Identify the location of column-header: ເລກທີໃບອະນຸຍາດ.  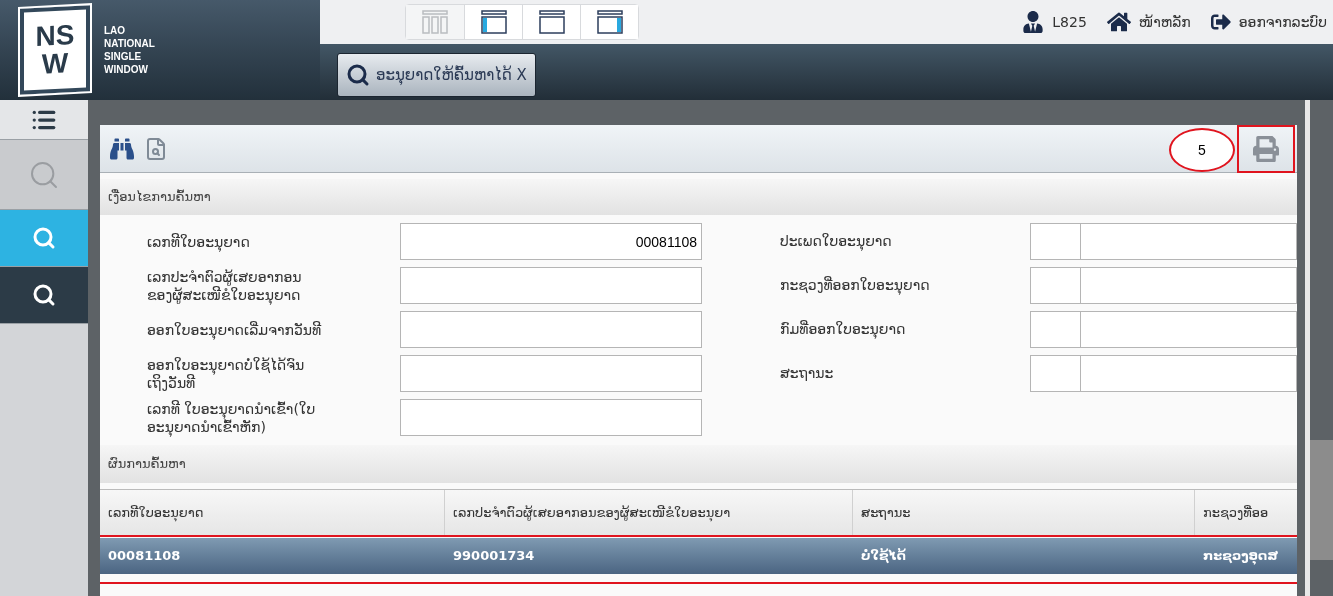
(272, 512).